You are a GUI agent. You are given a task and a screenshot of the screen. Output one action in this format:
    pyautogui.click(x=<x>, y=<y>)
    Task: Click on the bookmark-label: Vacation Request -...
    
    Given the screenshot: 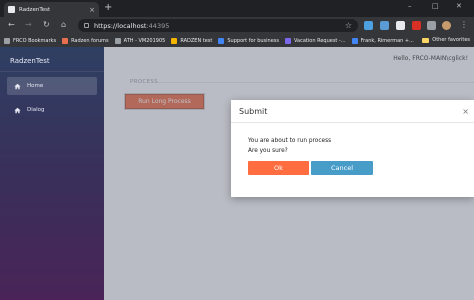 What is the action you would take?
    pyautogui.click(x=320, y=40)
    